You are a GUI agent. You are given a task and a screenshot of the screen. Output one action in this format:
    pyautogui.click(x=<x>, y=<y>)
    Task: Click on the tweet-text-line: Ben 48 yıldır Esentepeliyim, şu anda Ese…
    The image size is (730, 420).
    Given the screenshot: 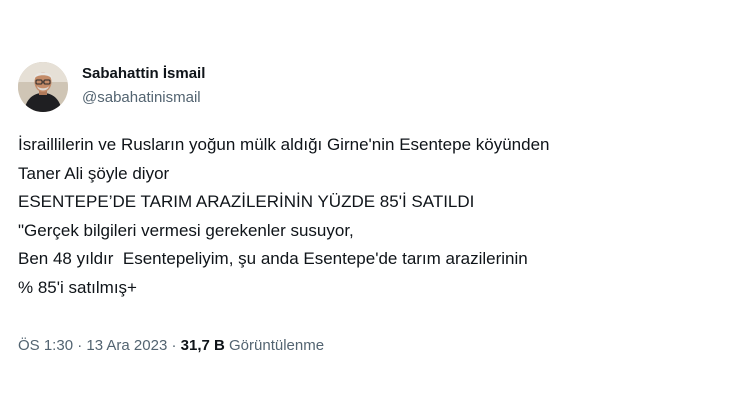 What is the action you would take?
    pyautogui.click(x=273, y=258)
    